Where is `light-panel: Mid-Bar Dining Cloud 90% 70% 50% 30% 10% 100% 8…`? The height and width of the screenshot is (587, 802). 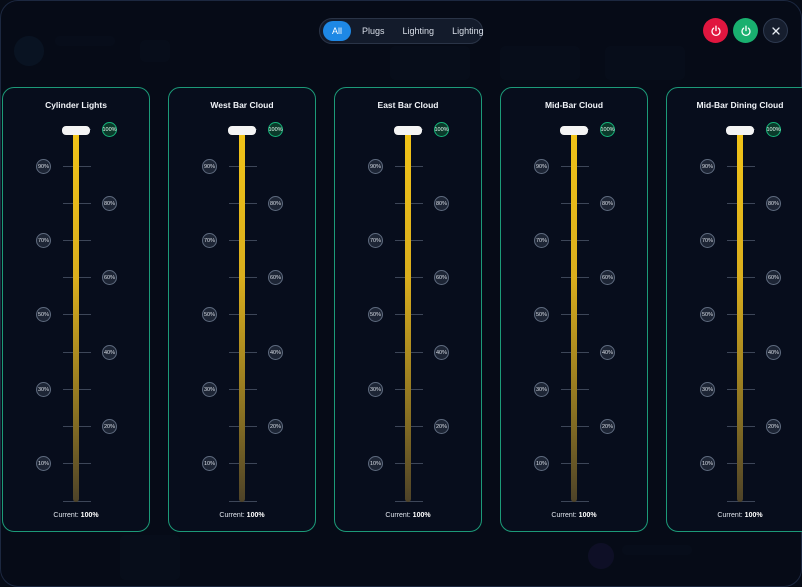 light-panel: Mid-Bar Dining Cloud 90% 70% 50% 30% 10% 100% 8… is located at coordinates (734, 309).